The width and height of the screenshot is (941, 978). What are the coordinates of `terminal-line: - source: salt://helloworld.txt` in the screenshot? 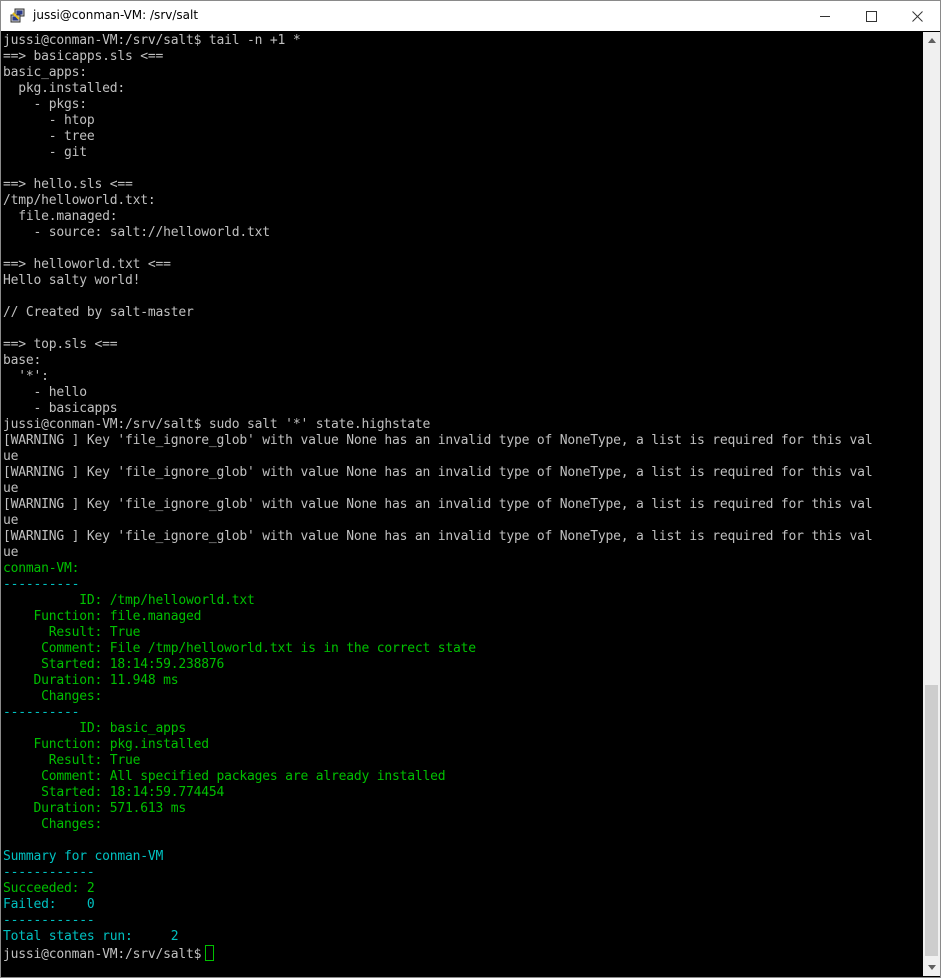 It's located at (137, 232).